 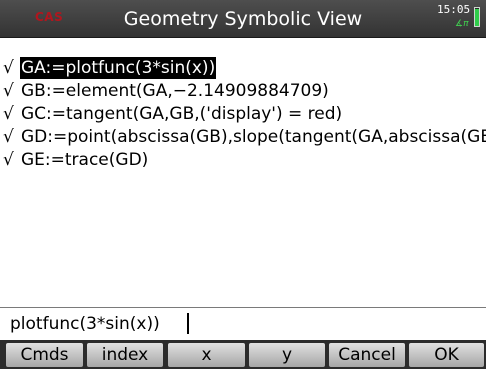 I want to click on title-bar: CAS Geometry Symbolic View 15:05 ∡π, so click(x=243, y=19).